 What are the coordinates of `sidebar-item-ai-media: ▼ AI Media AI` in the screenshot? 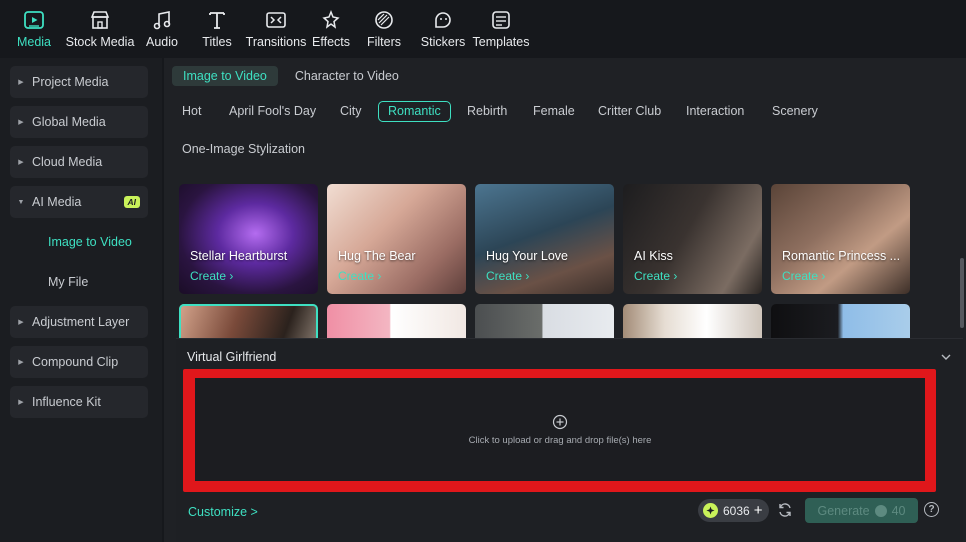 It's located at (79, 202).